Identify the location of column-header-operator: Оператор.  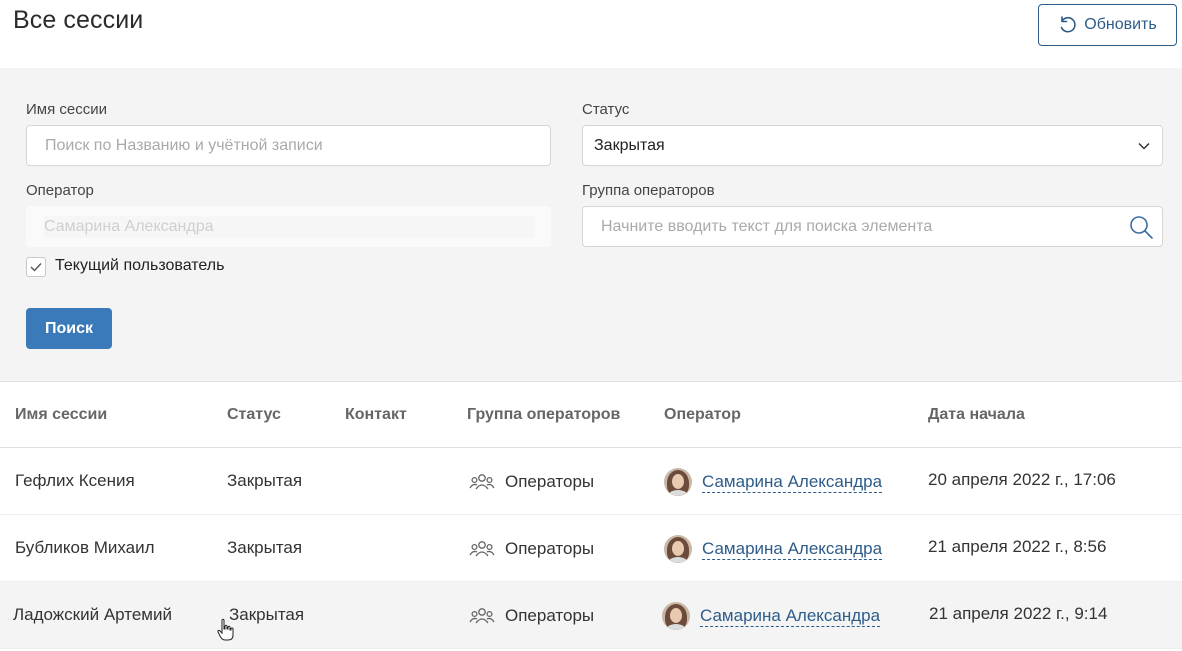
(702, 415).